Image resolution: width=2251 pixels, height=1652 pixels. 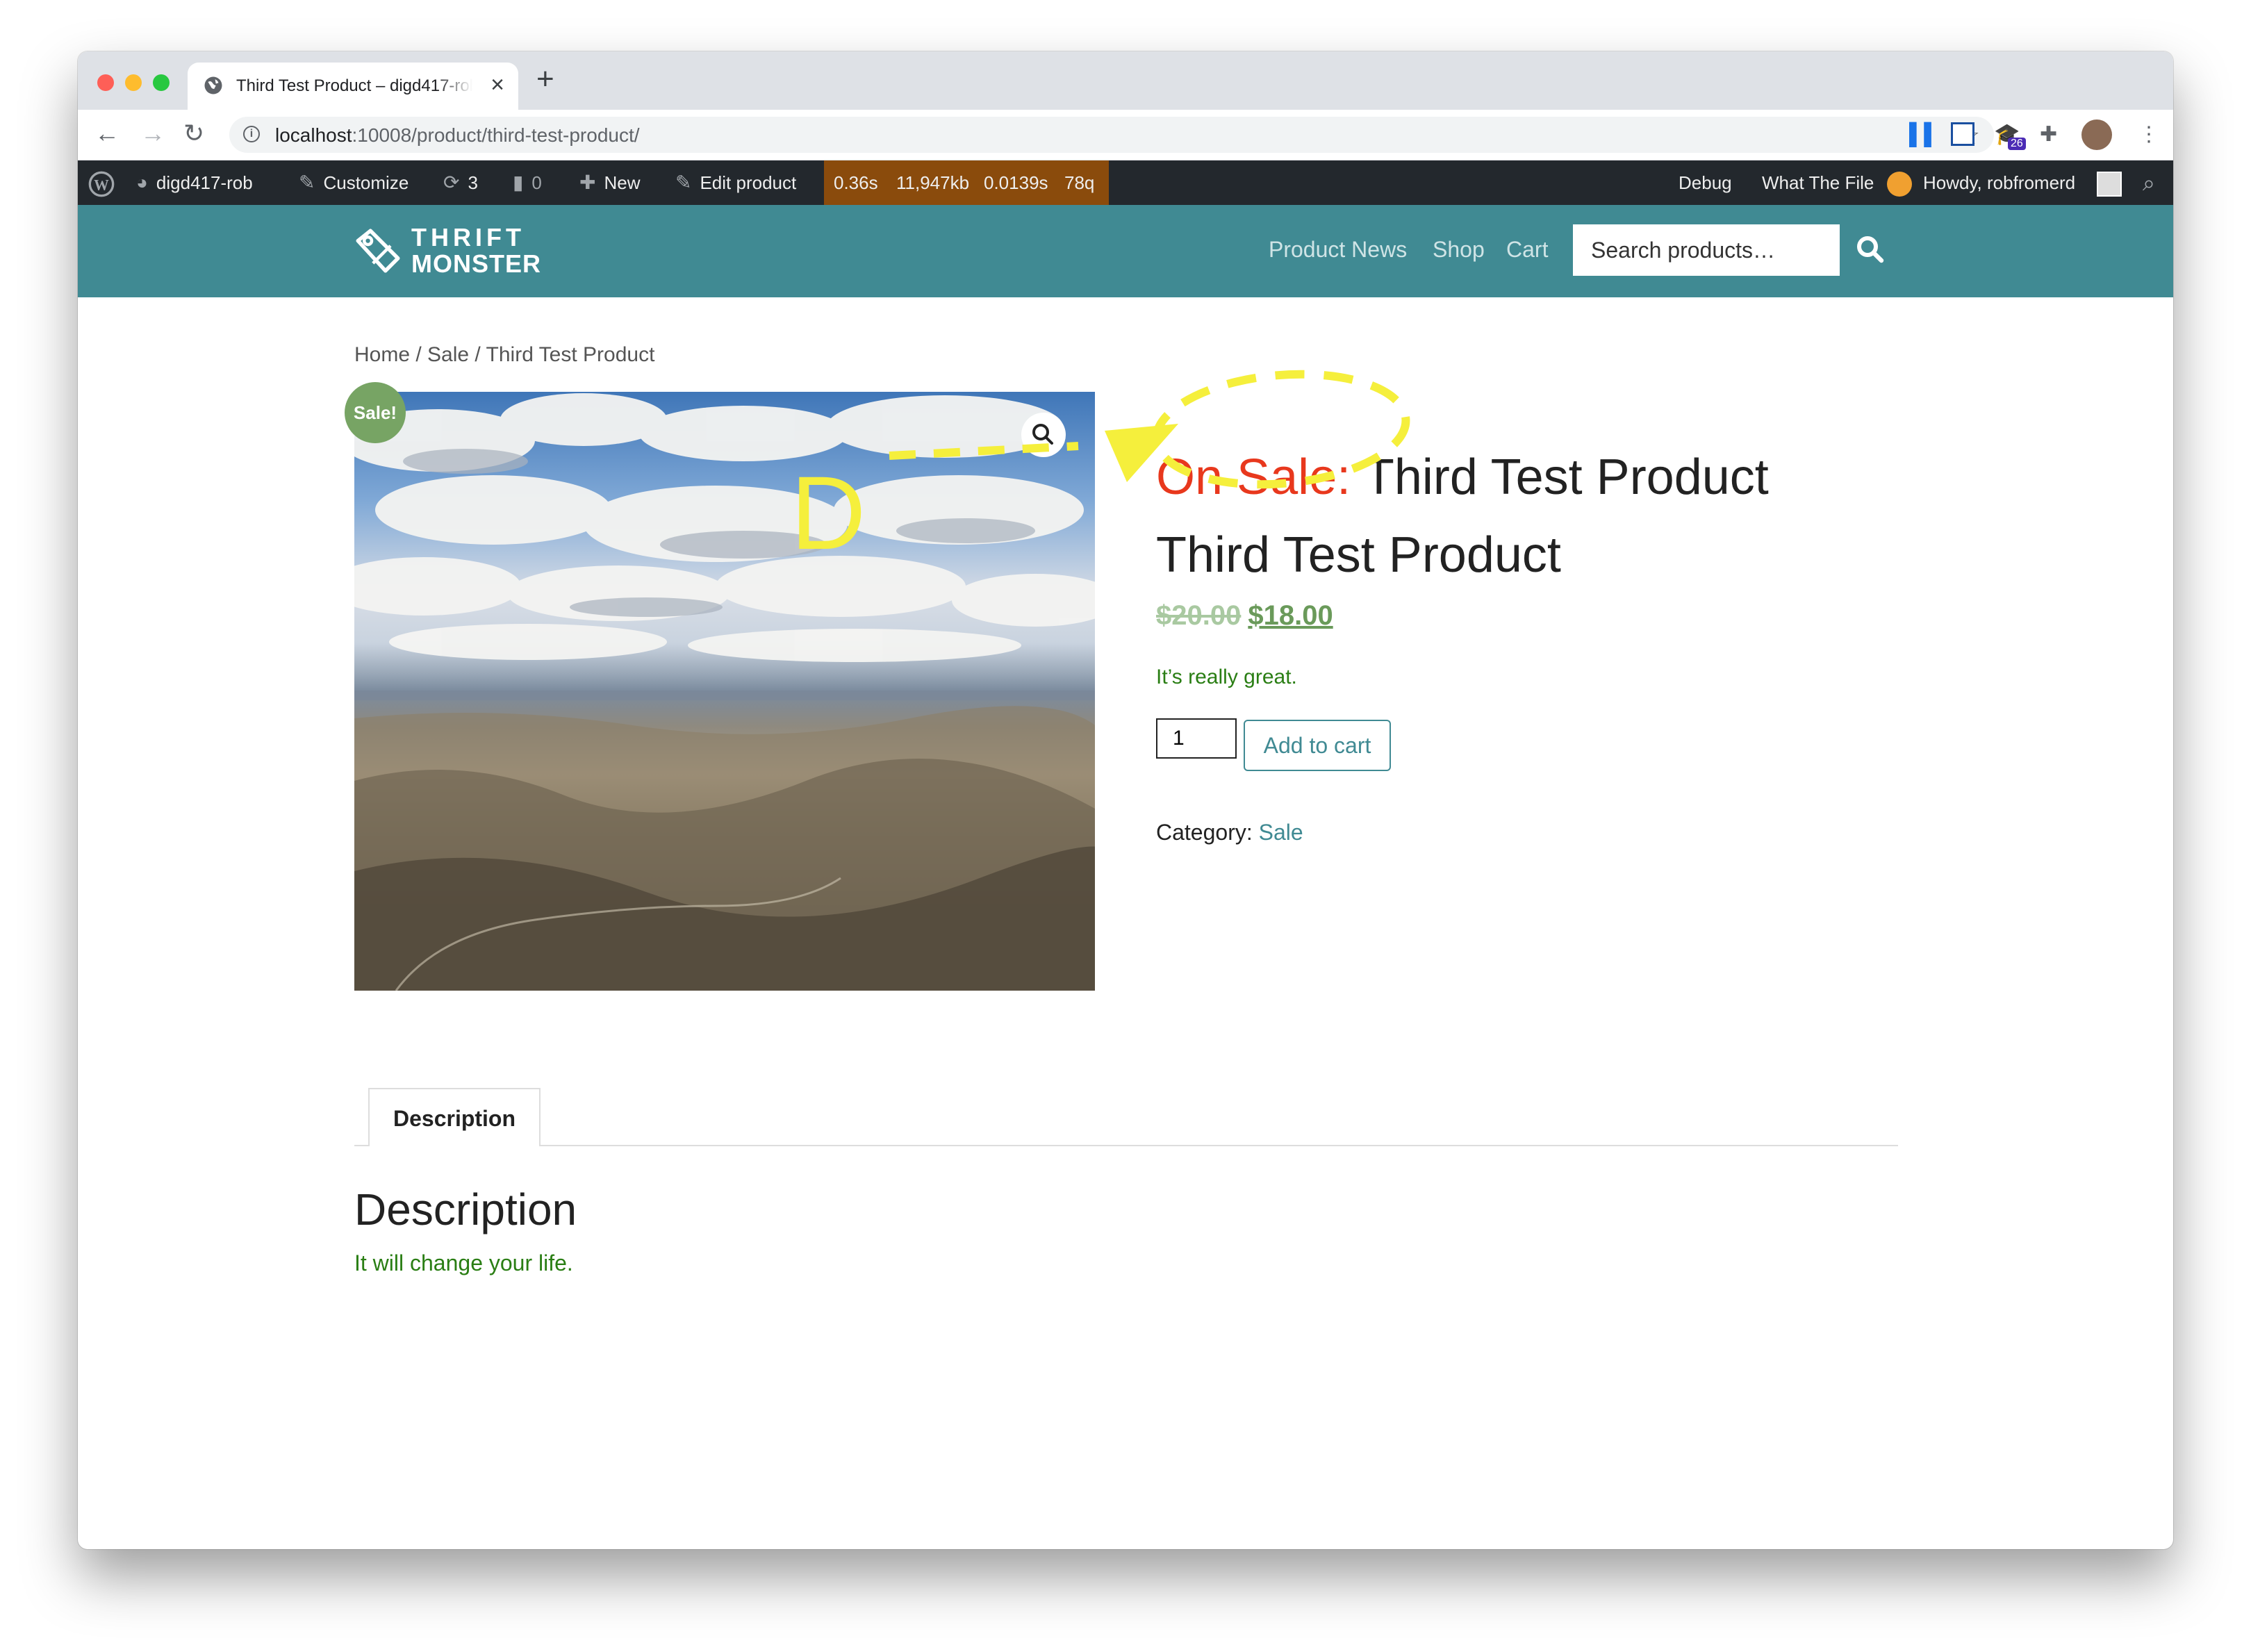 I want to click on nav-cart: Cart, so click(x=1527, y=250).